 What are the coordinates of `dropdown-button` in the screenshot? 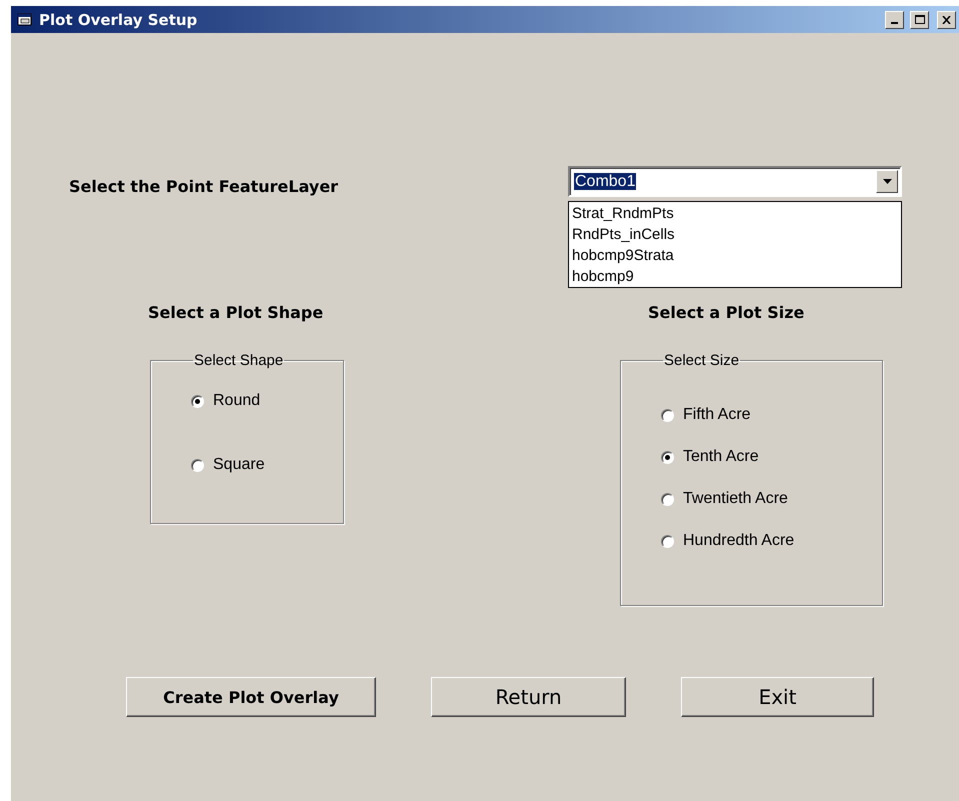 It's located at (887, 181).